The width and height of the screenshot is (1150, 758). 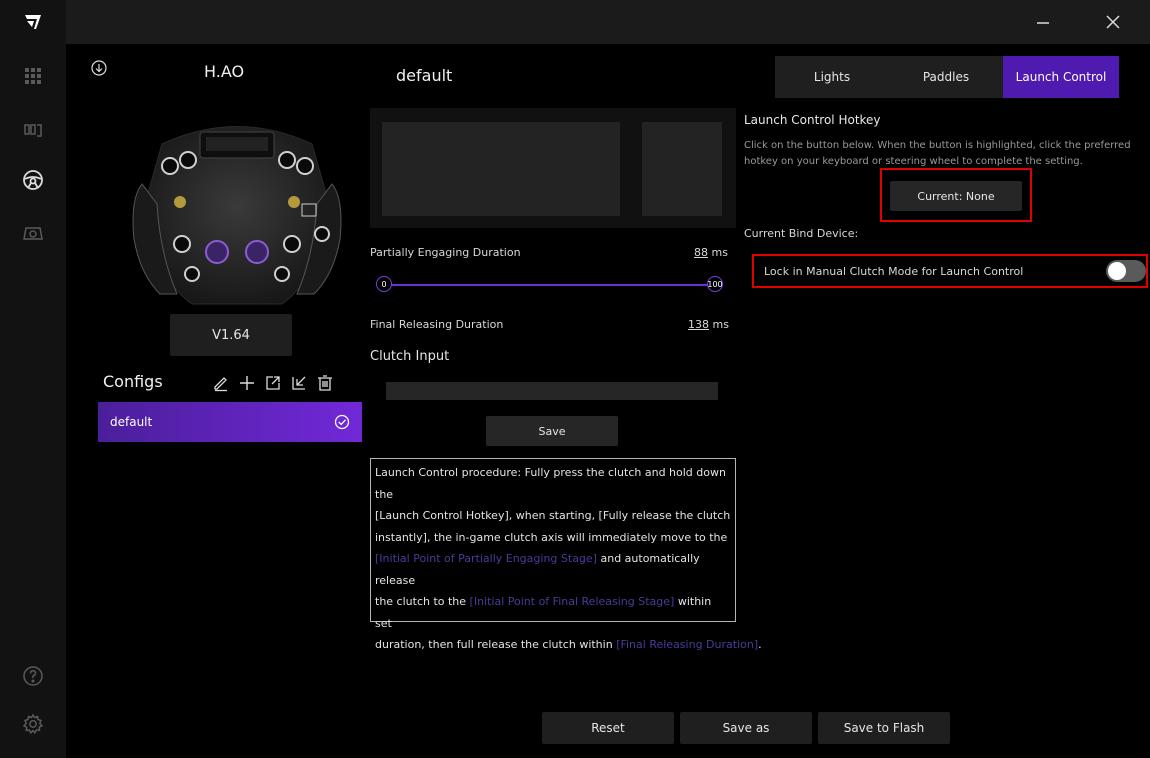 What do you see at coordinates (687, 644) in the screenshot?
I see `info-highlight-final-duration: [Final Releasing Duration]` at bounding box center [687, 644].